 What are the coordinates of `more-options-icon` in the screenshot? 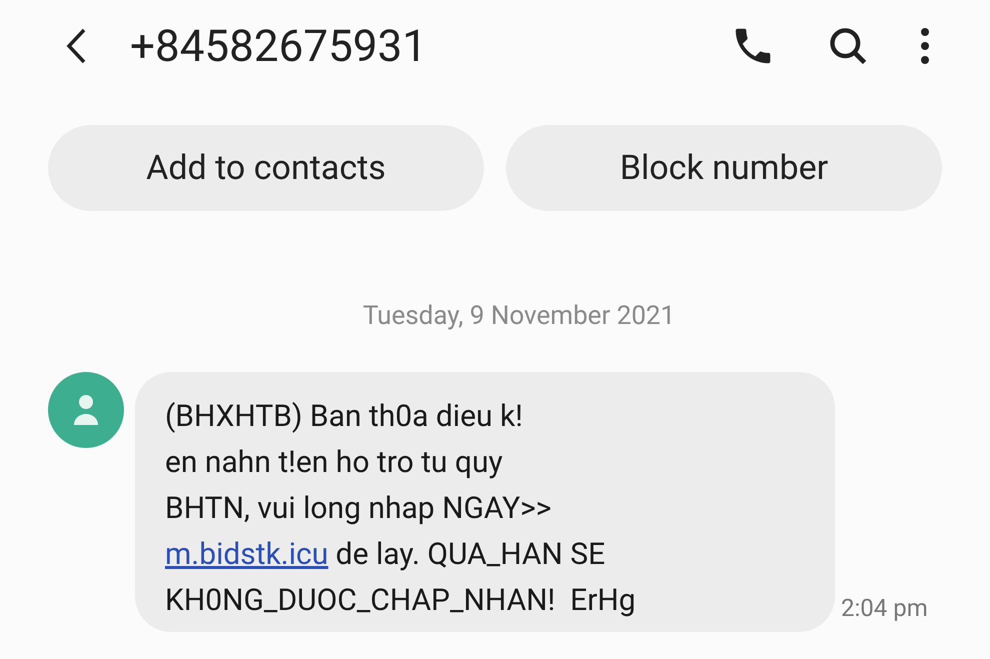 It's located at (925, 46).